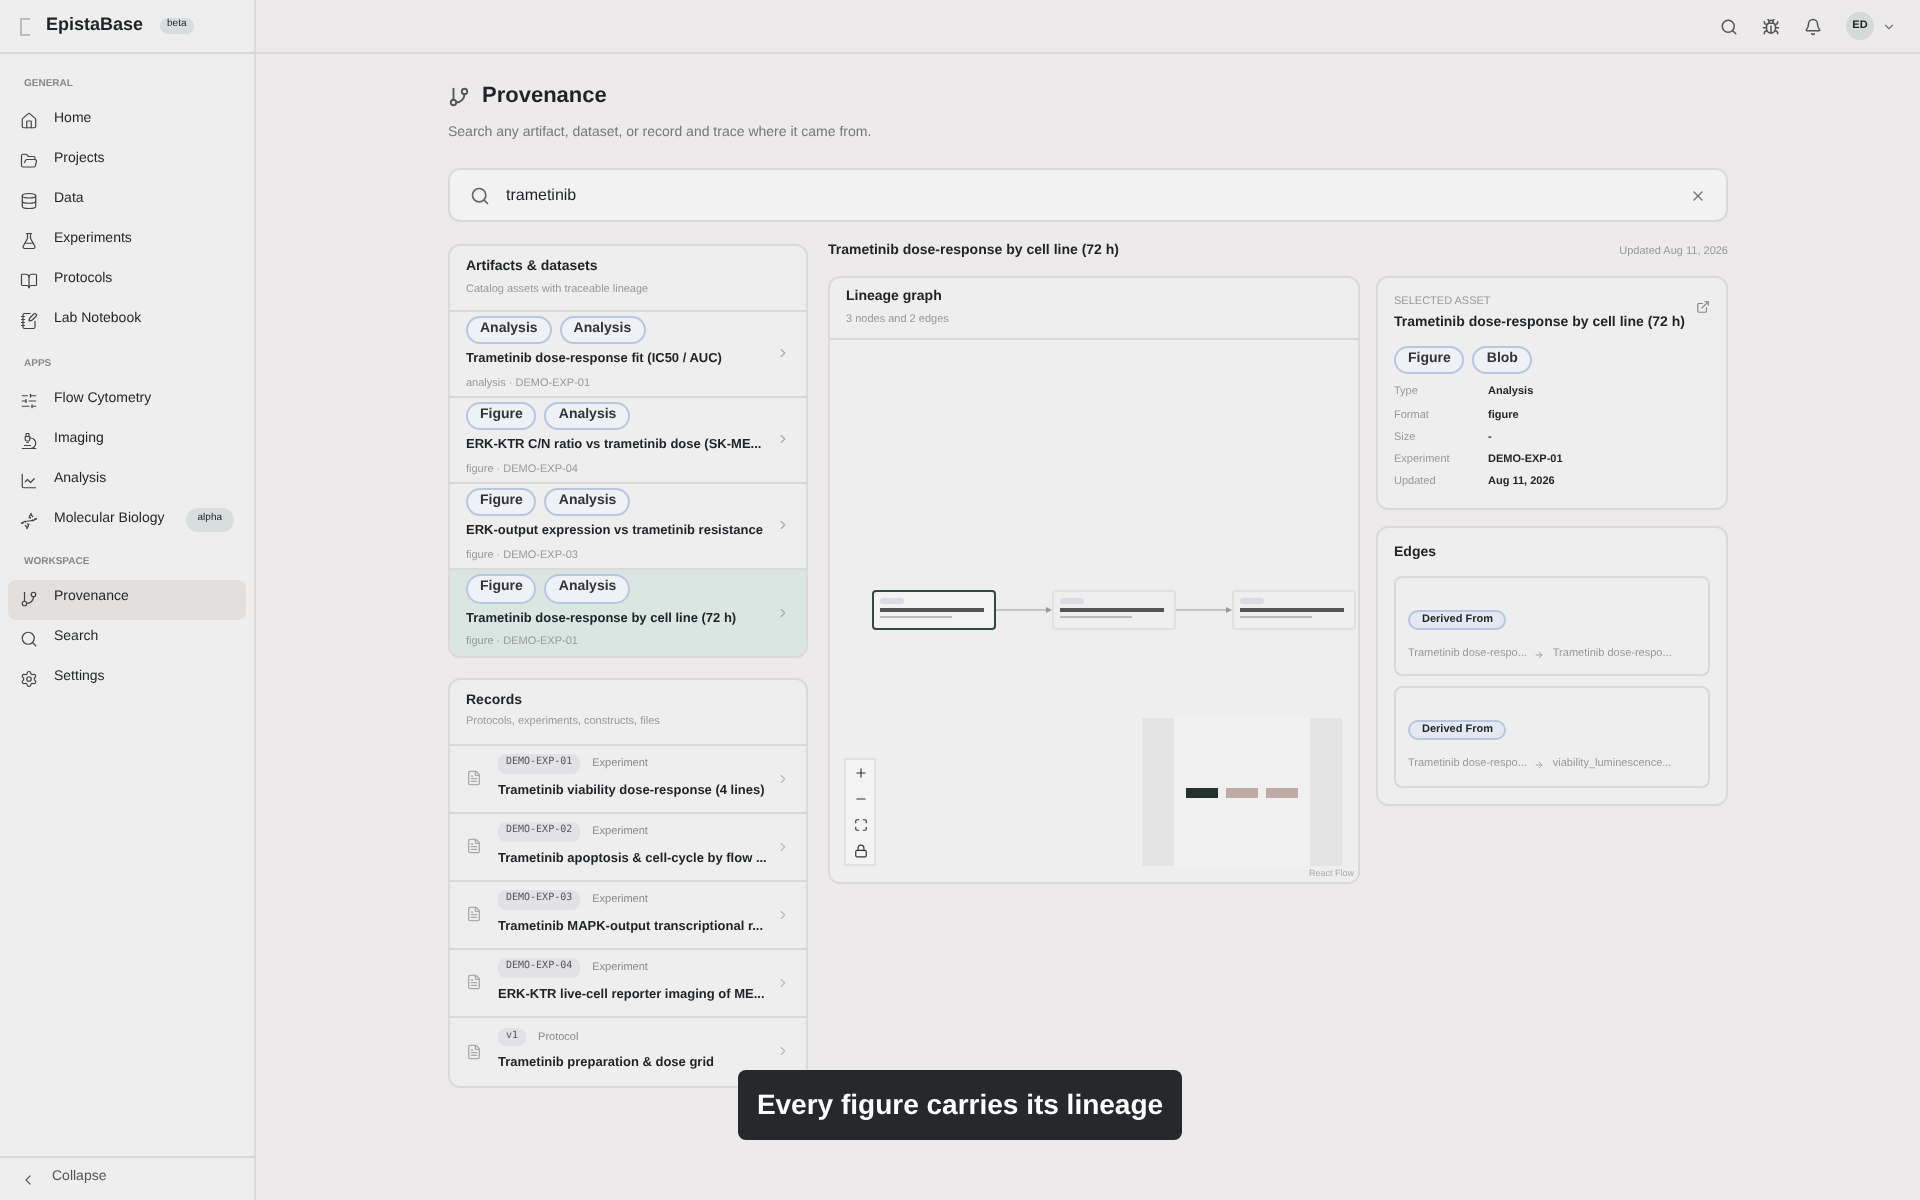 The image size is (1920, 1200). What do you see at coordinates (29, 161) in the screenshot?
I see `folder-icon` at bounding box center [29, 161].